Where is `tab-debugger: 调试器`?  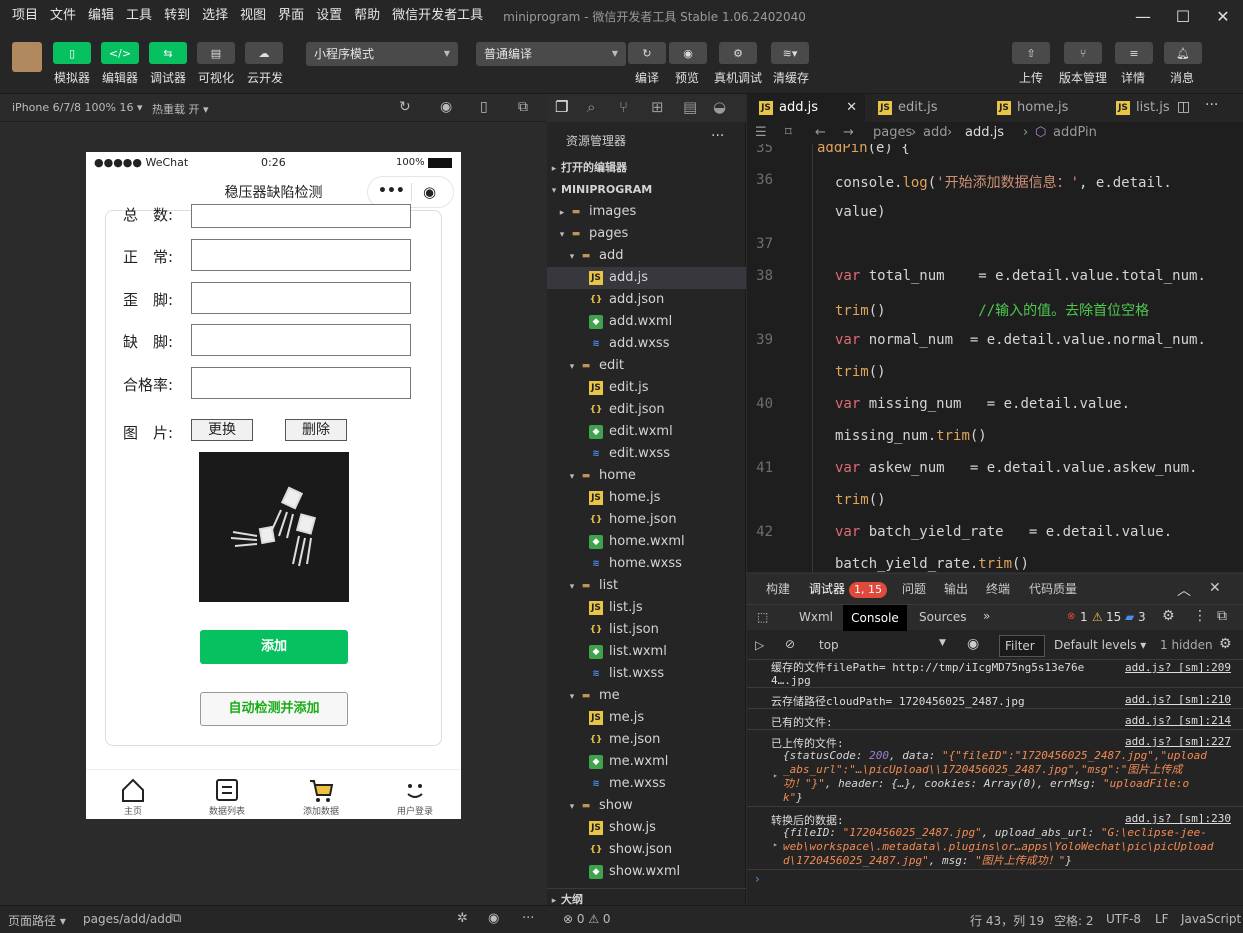
tab-debugger: 调试器 is located at coordinates (827, 590).